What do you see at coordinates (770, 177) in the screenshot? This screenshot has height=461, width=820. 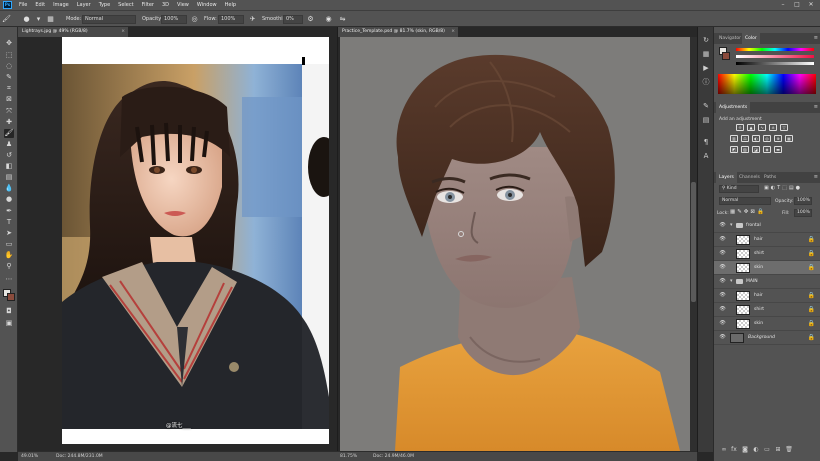 I see `tab-paths: Paths` at bounding box center [770, 177].